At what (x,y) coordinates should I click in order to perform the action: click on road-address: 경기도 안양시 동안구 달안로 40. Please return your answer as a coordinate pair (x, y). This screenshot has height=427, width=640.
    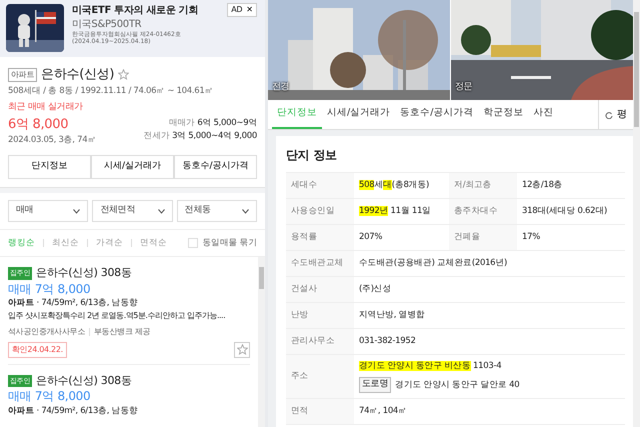
    Looking at the image, I should click on (457, 385).